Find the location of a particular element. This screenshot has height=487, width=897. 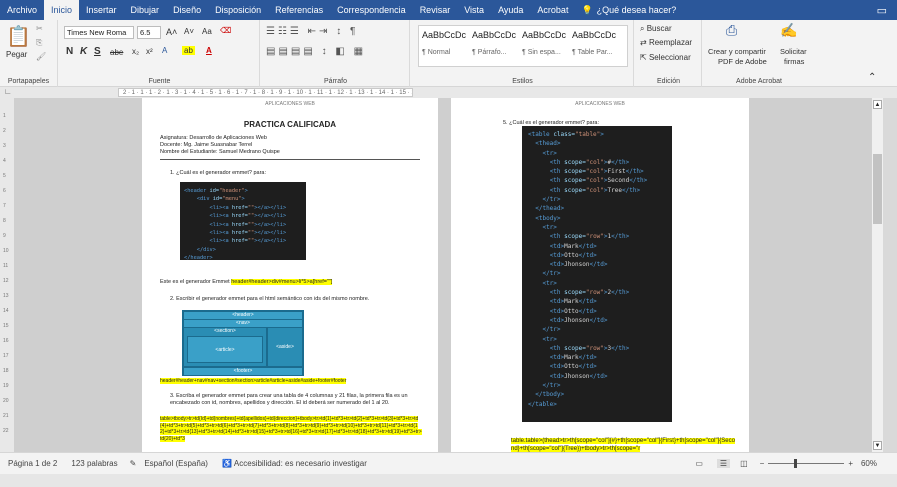

align-icons: ▤▤▤▤ ↕ ◧ ▦ is located at coordinates (316, 51).